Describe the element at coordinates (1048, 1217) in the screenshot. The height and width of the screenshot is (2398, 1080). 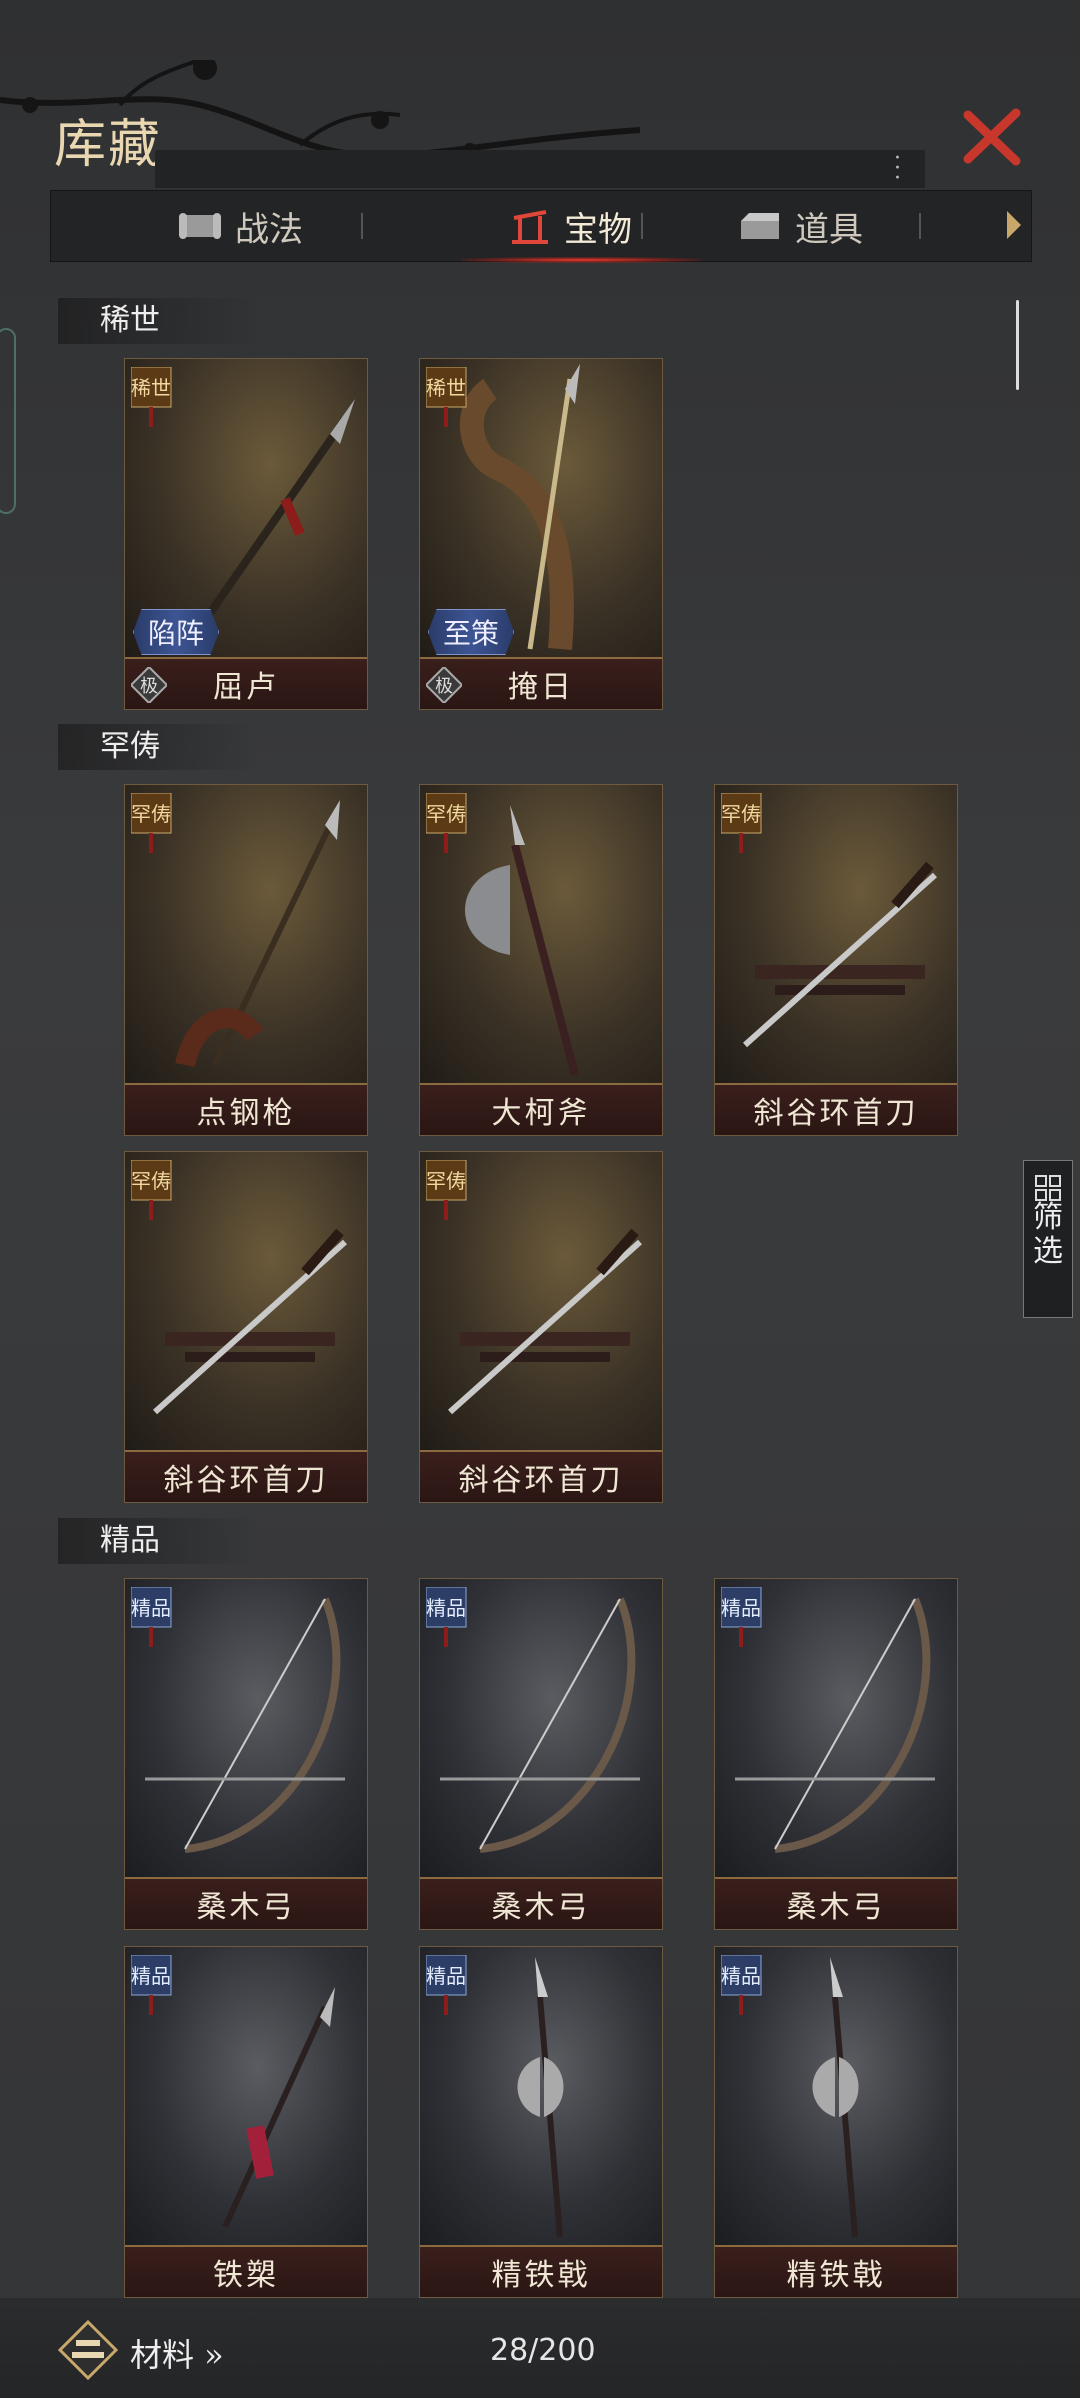
I see `filter-label: 筛` at that location.